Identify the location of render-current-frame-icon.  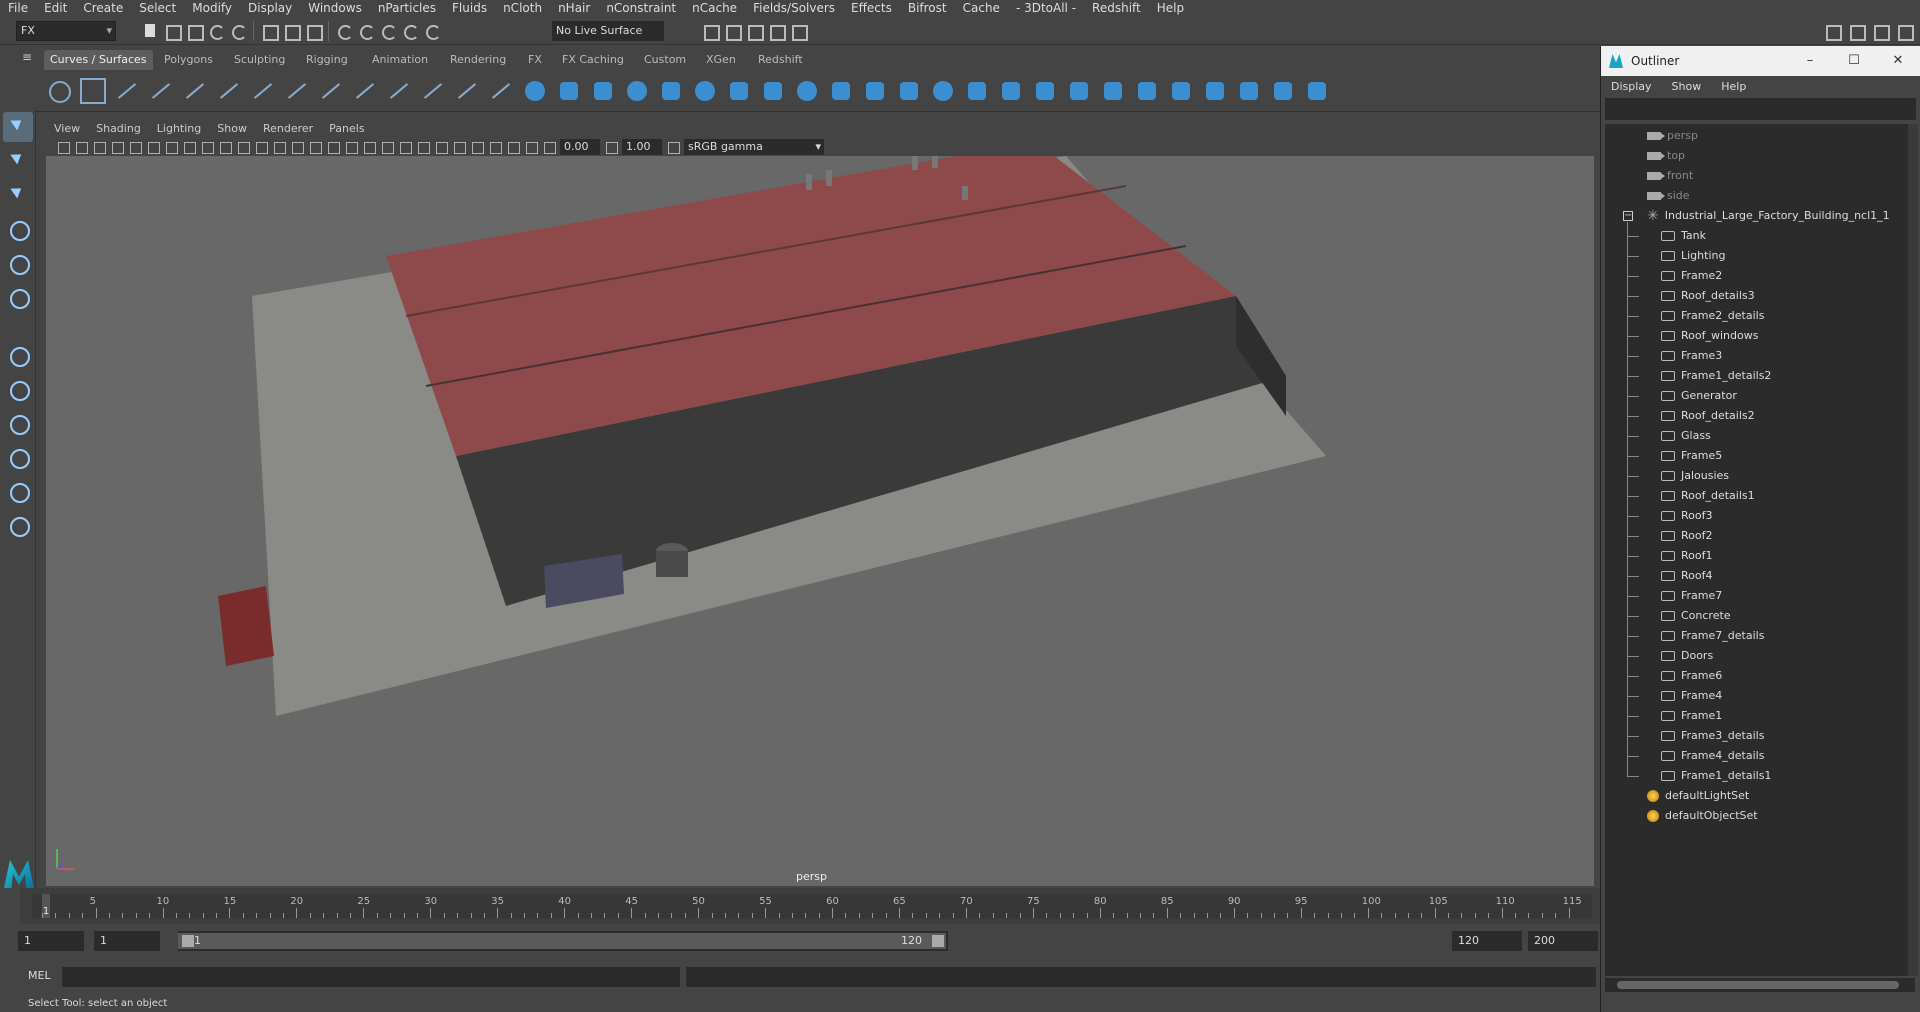
(710, 31).